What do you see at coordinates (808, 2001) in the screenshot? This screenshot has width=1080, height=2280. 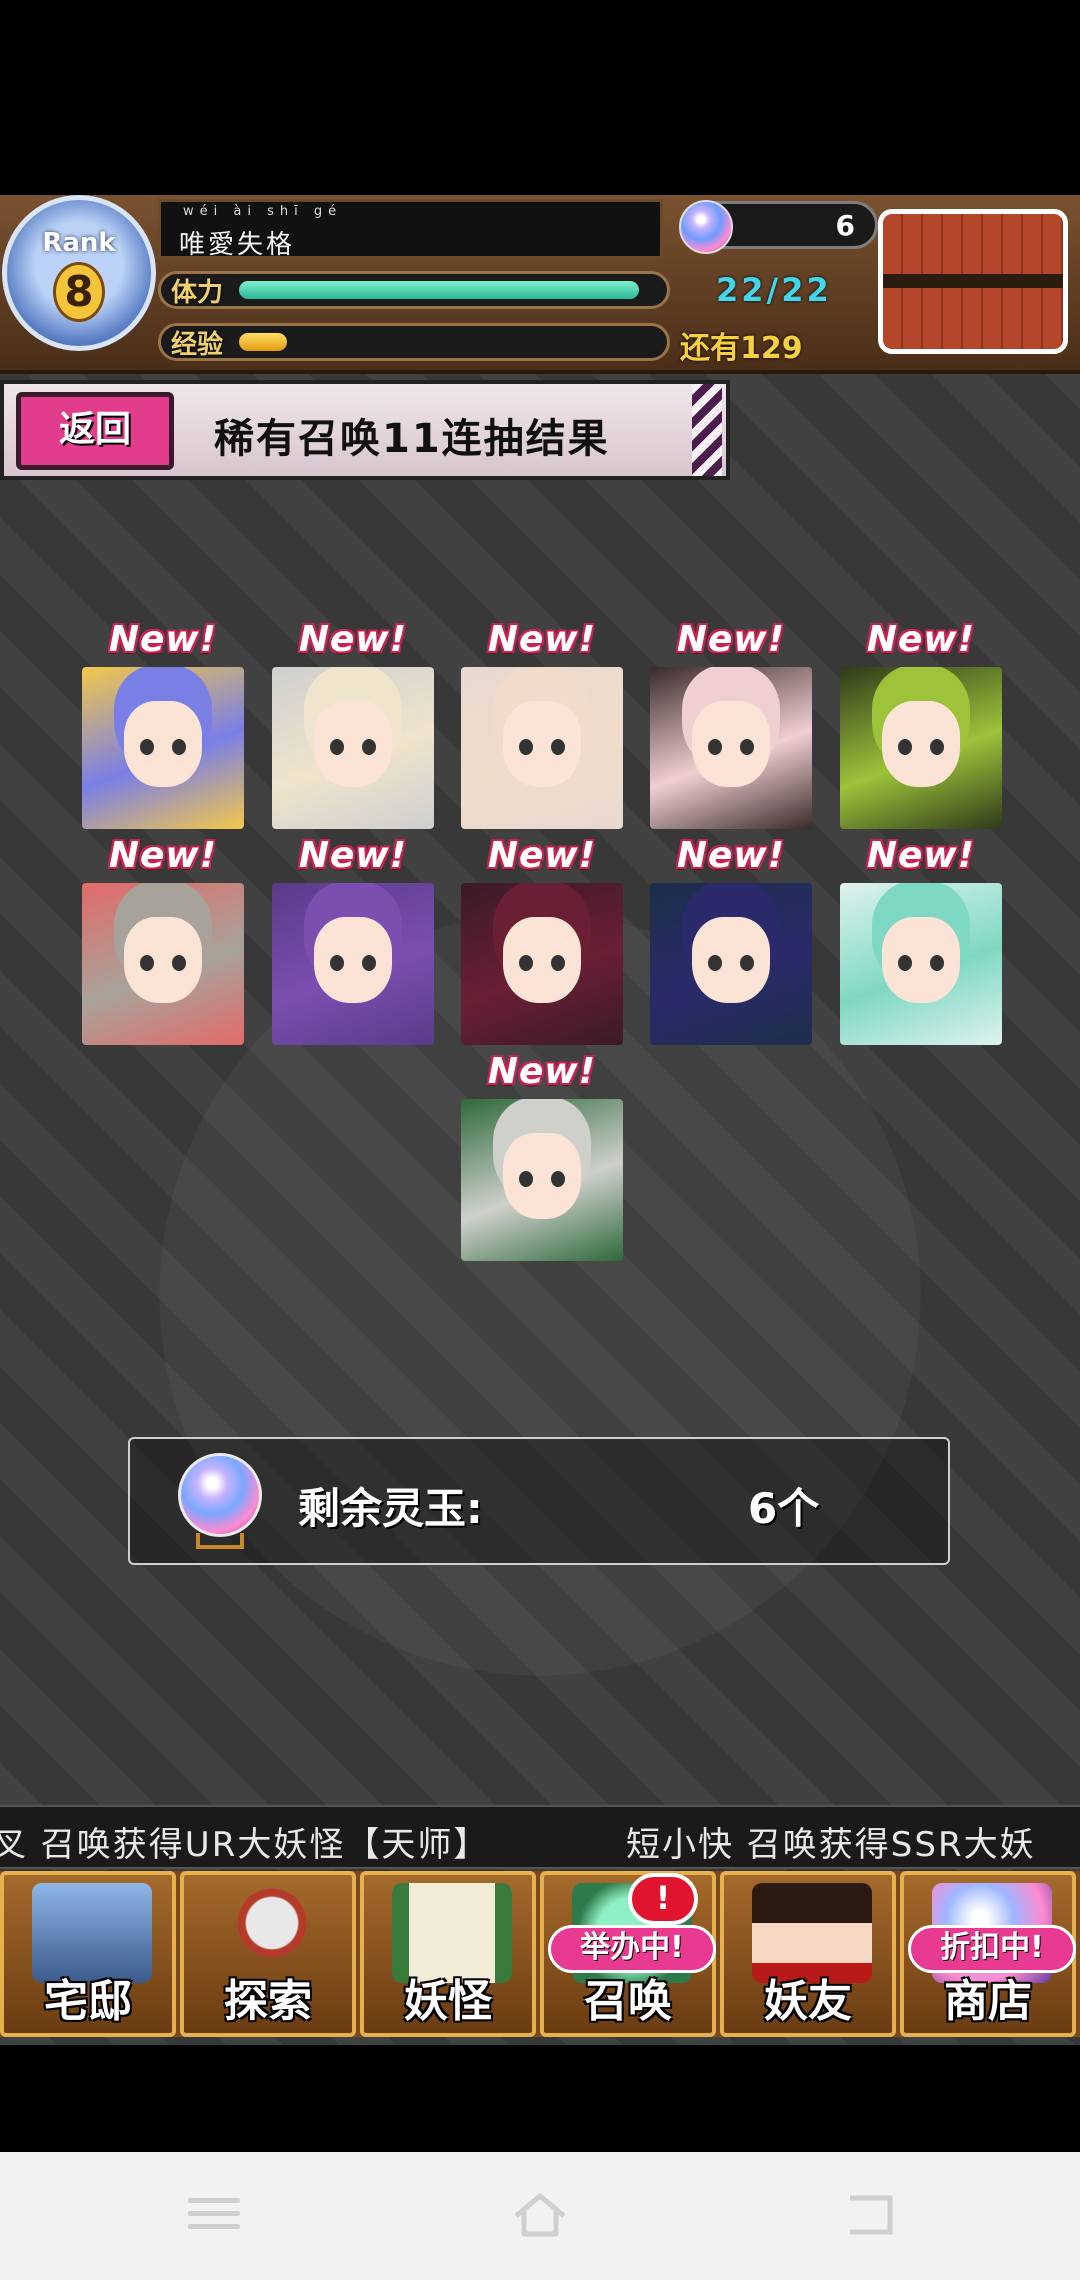 I see `nav-label: 妖友` at bounding box center [808, 2001].